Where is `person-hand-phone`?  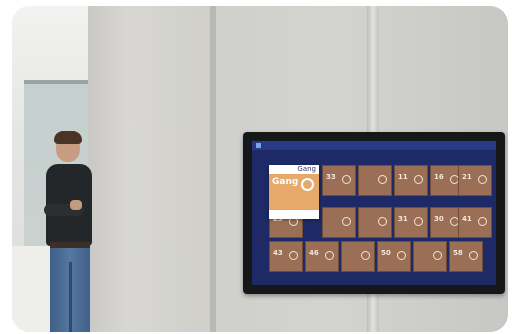 person-hand-phone is located at coordinates (76, 205).